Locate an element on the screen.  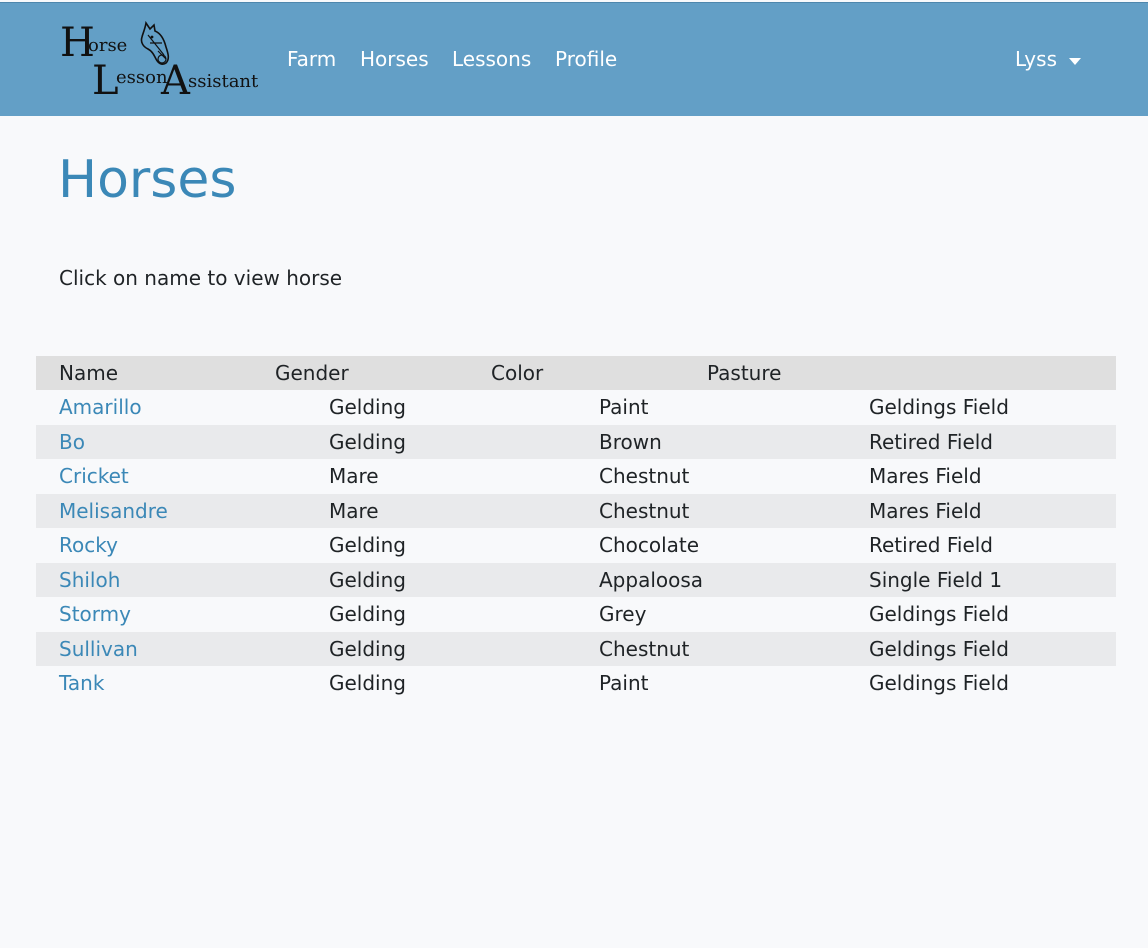
column-header-color: Color is located at coordinates (517, 373).